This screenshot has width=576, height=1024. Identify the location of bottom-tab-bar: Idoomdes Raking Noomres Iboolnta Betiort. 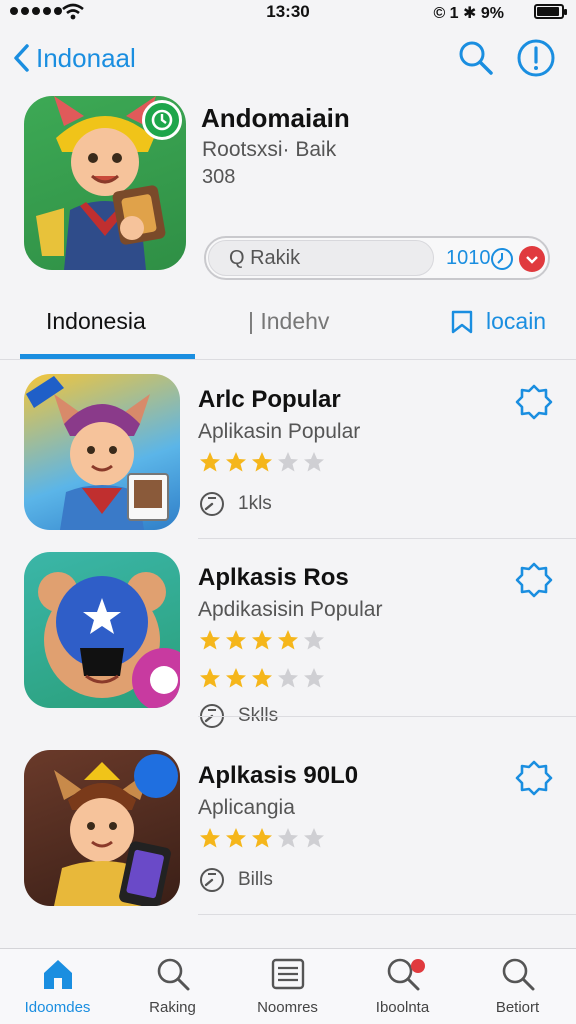
(288, 986).